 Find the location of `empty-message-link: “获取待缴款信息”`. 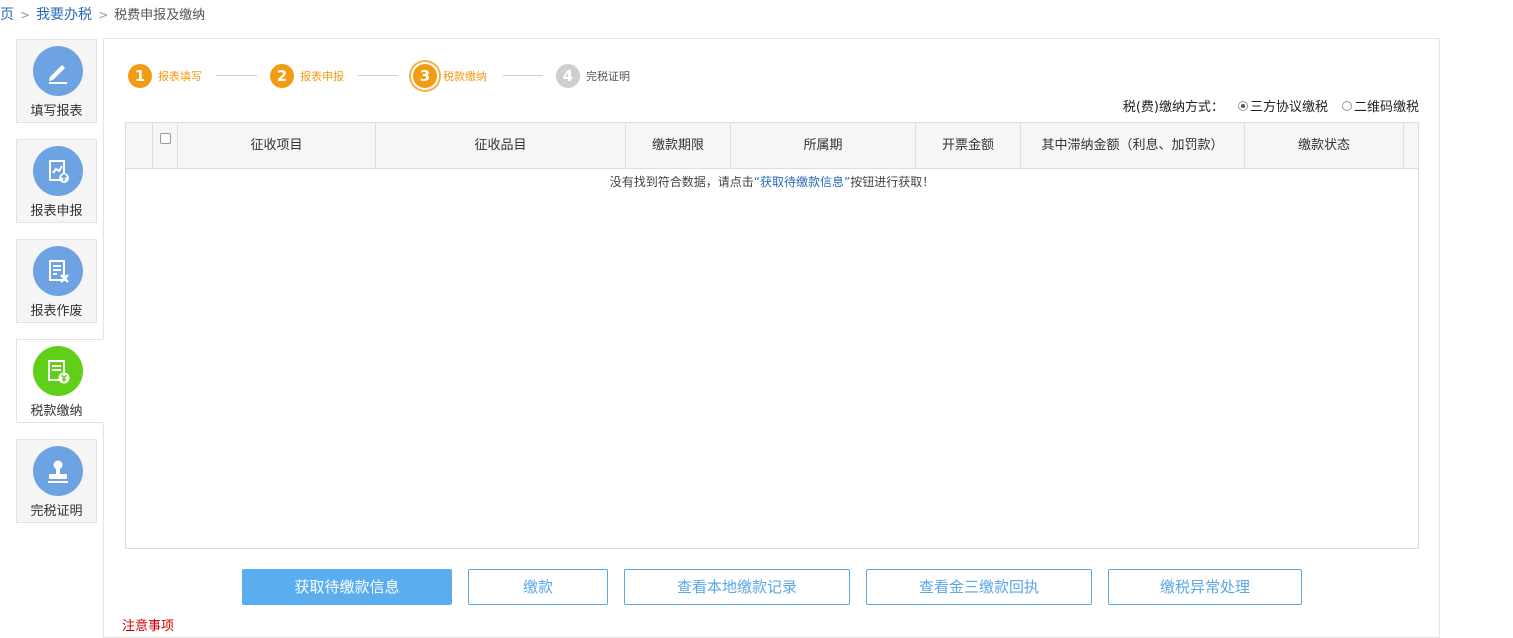

empty-message-link: “获取待缴款信息” is located at coordinates (802, 182).